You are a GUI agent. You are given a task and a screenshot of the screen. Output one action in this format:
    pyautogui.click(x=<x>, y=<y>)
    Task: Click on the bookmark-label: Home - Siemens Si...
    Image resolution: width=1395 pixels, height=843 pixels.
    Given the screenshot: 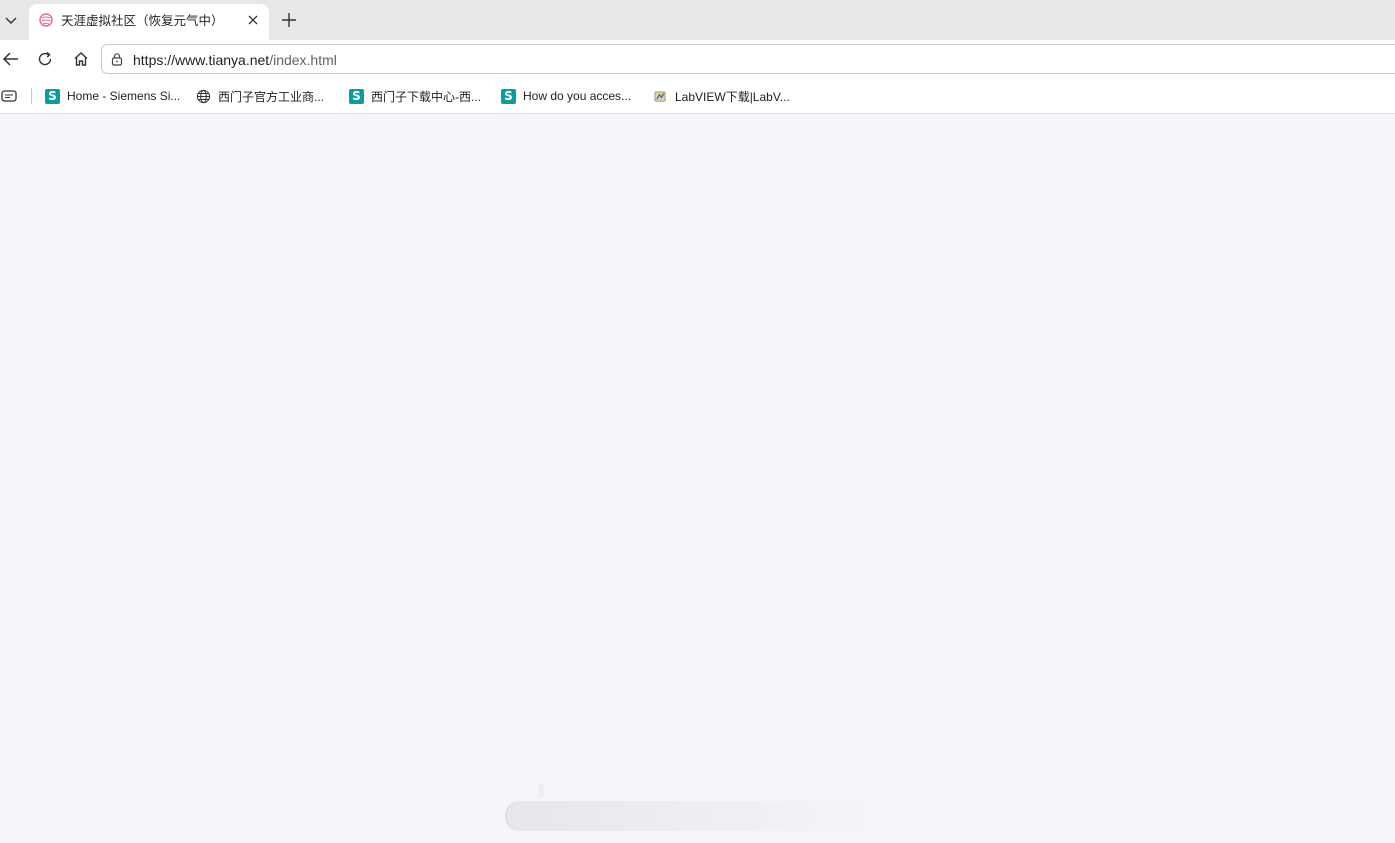 What is the action you would take?
    pyautogui.click(x=124, y=96)
    